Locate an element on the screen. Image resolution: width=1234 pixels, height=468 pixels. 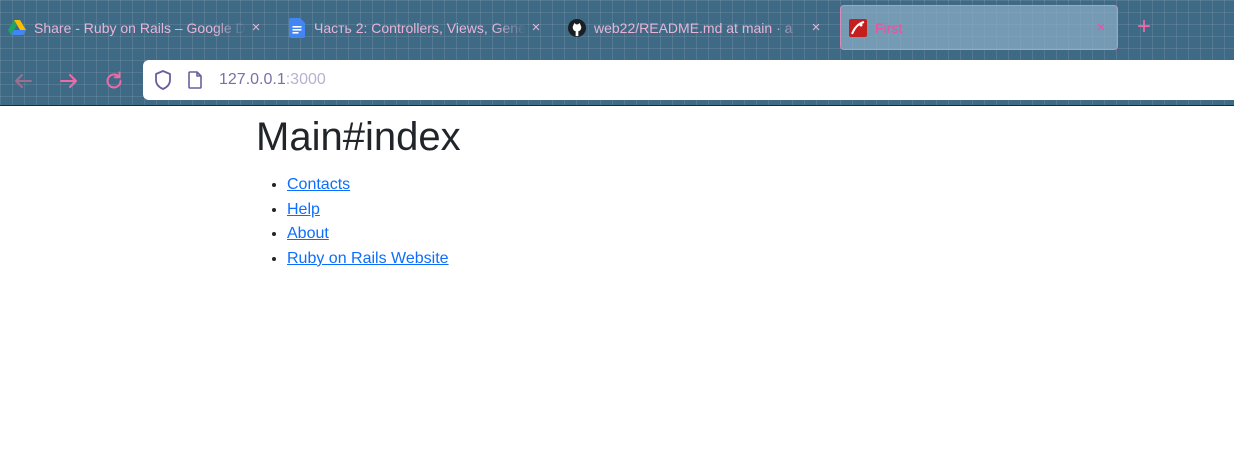
arrow-right-icon is located at coordinates (68, 81).